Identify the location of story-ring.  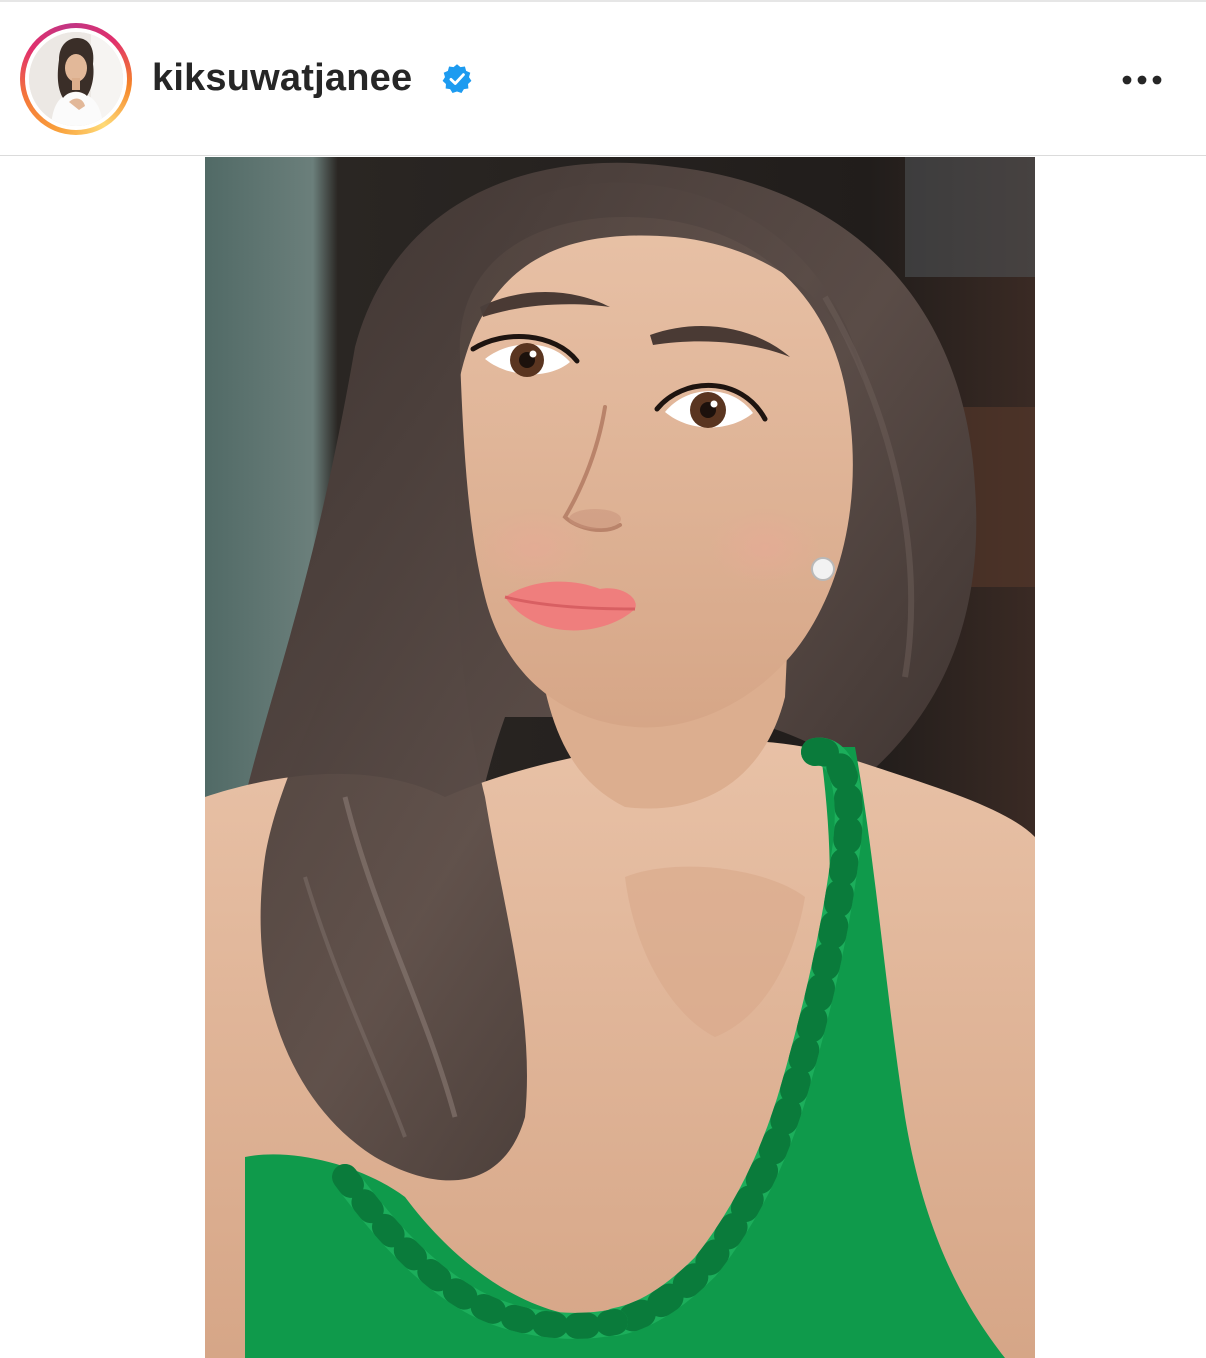
(76, 79).